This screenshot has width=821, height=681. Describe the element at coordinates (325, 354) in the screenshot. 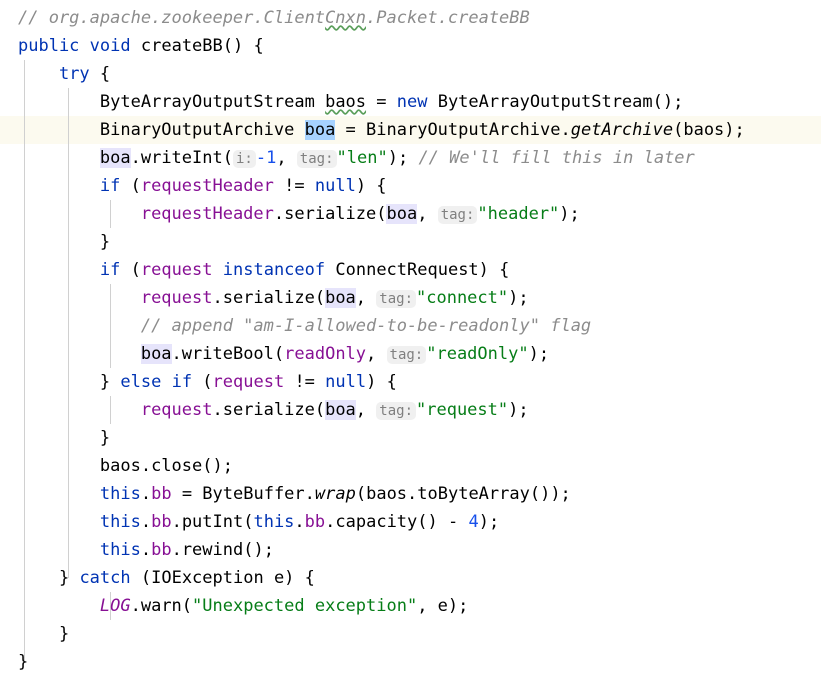

I see `field-readonly: readOnly` at that location.